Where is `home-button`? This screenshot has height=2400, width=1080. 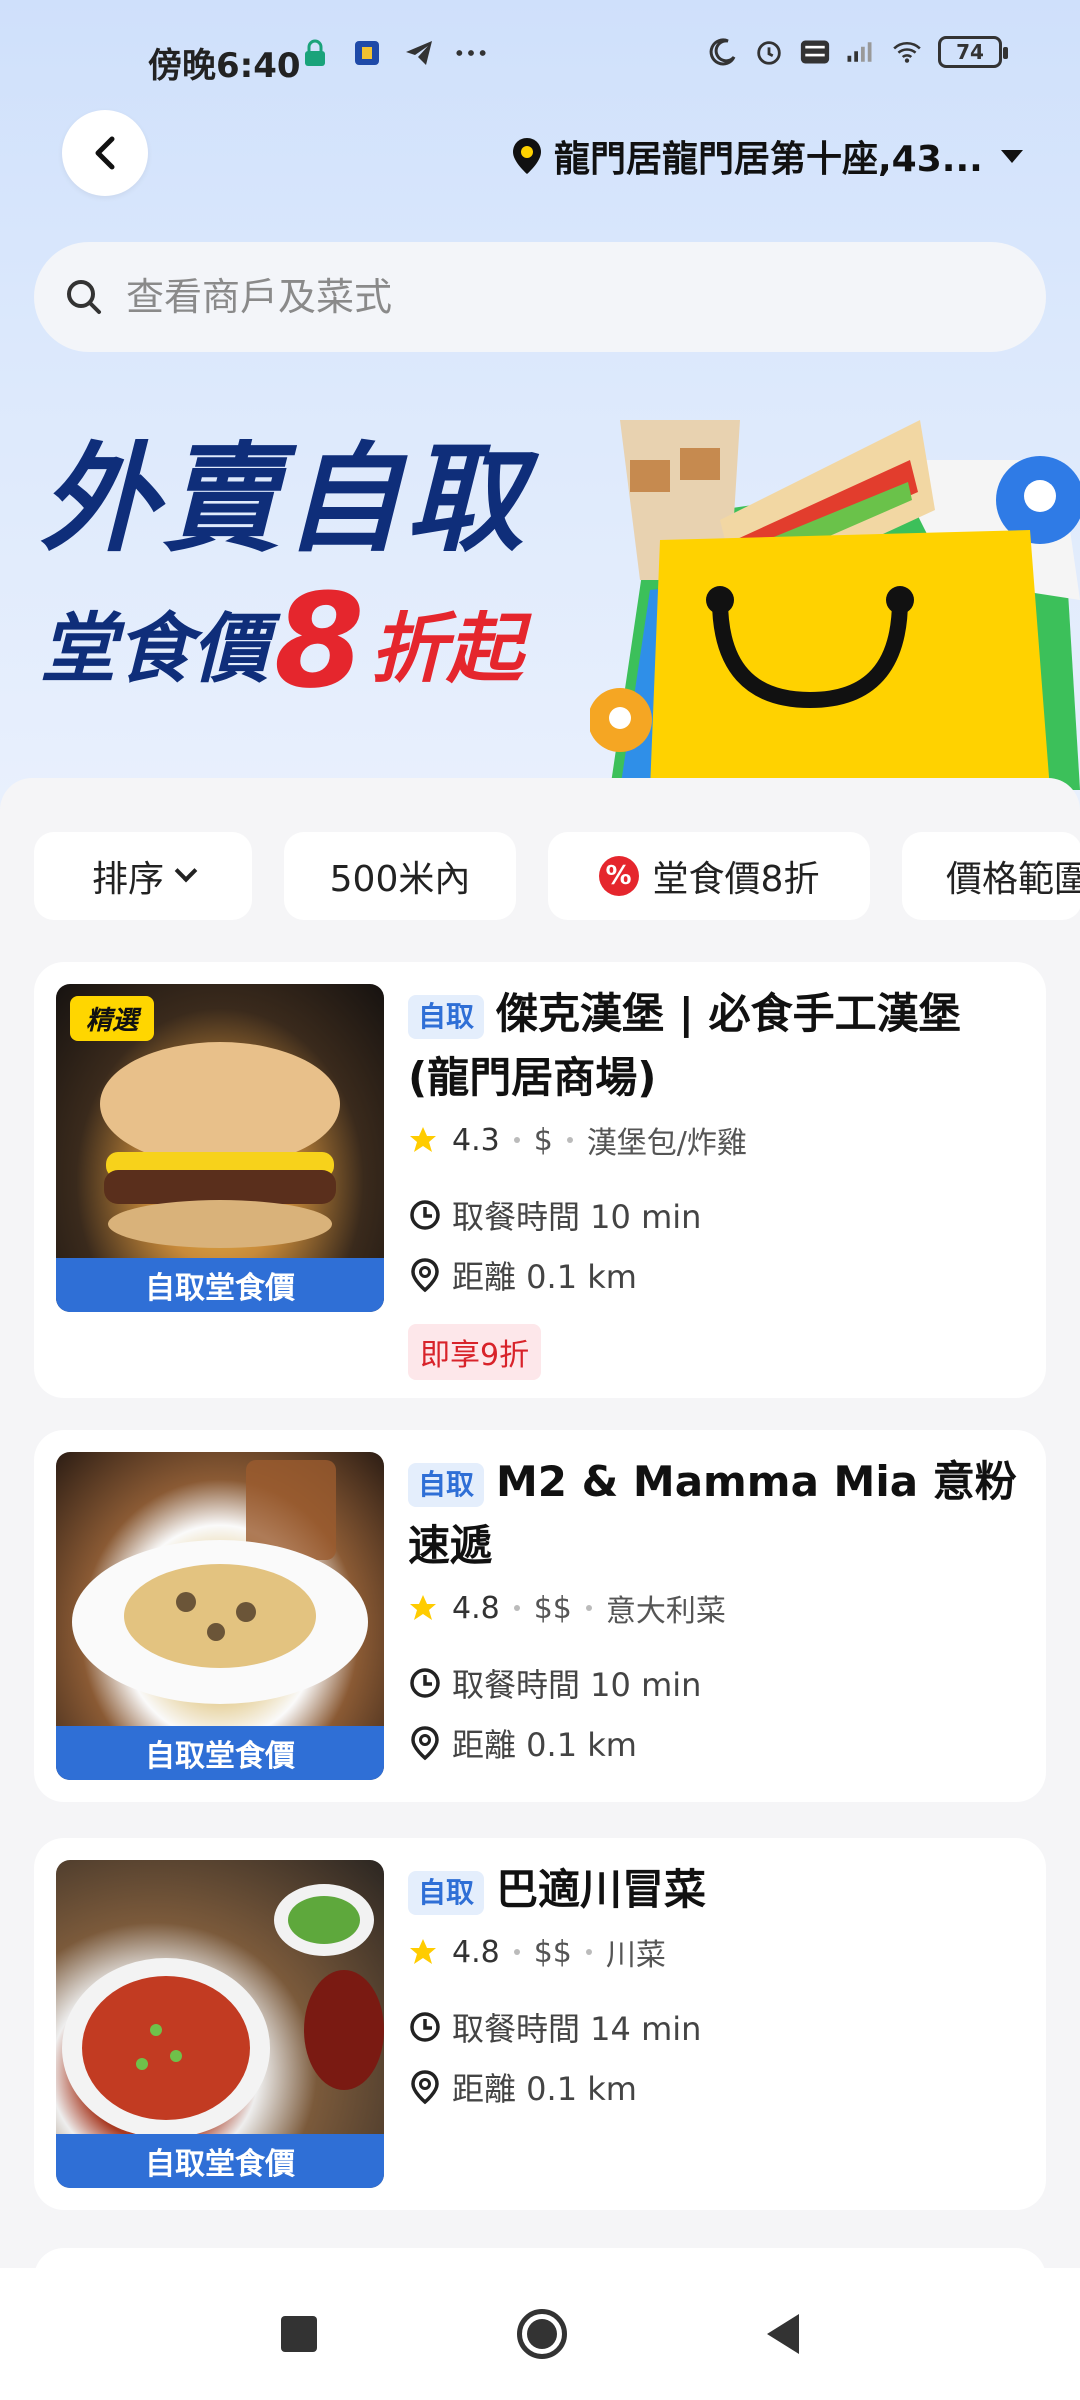 home-button is located at coordinates (542, 2334).